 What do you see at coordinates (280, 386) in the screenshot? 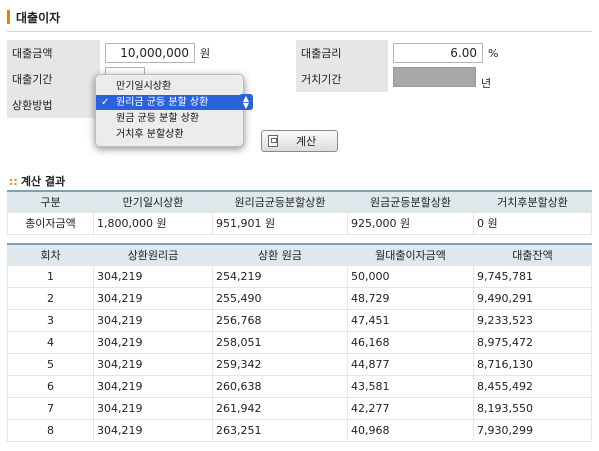
I see `schedule-cell: 260,638` at bounding box center [280, 386].